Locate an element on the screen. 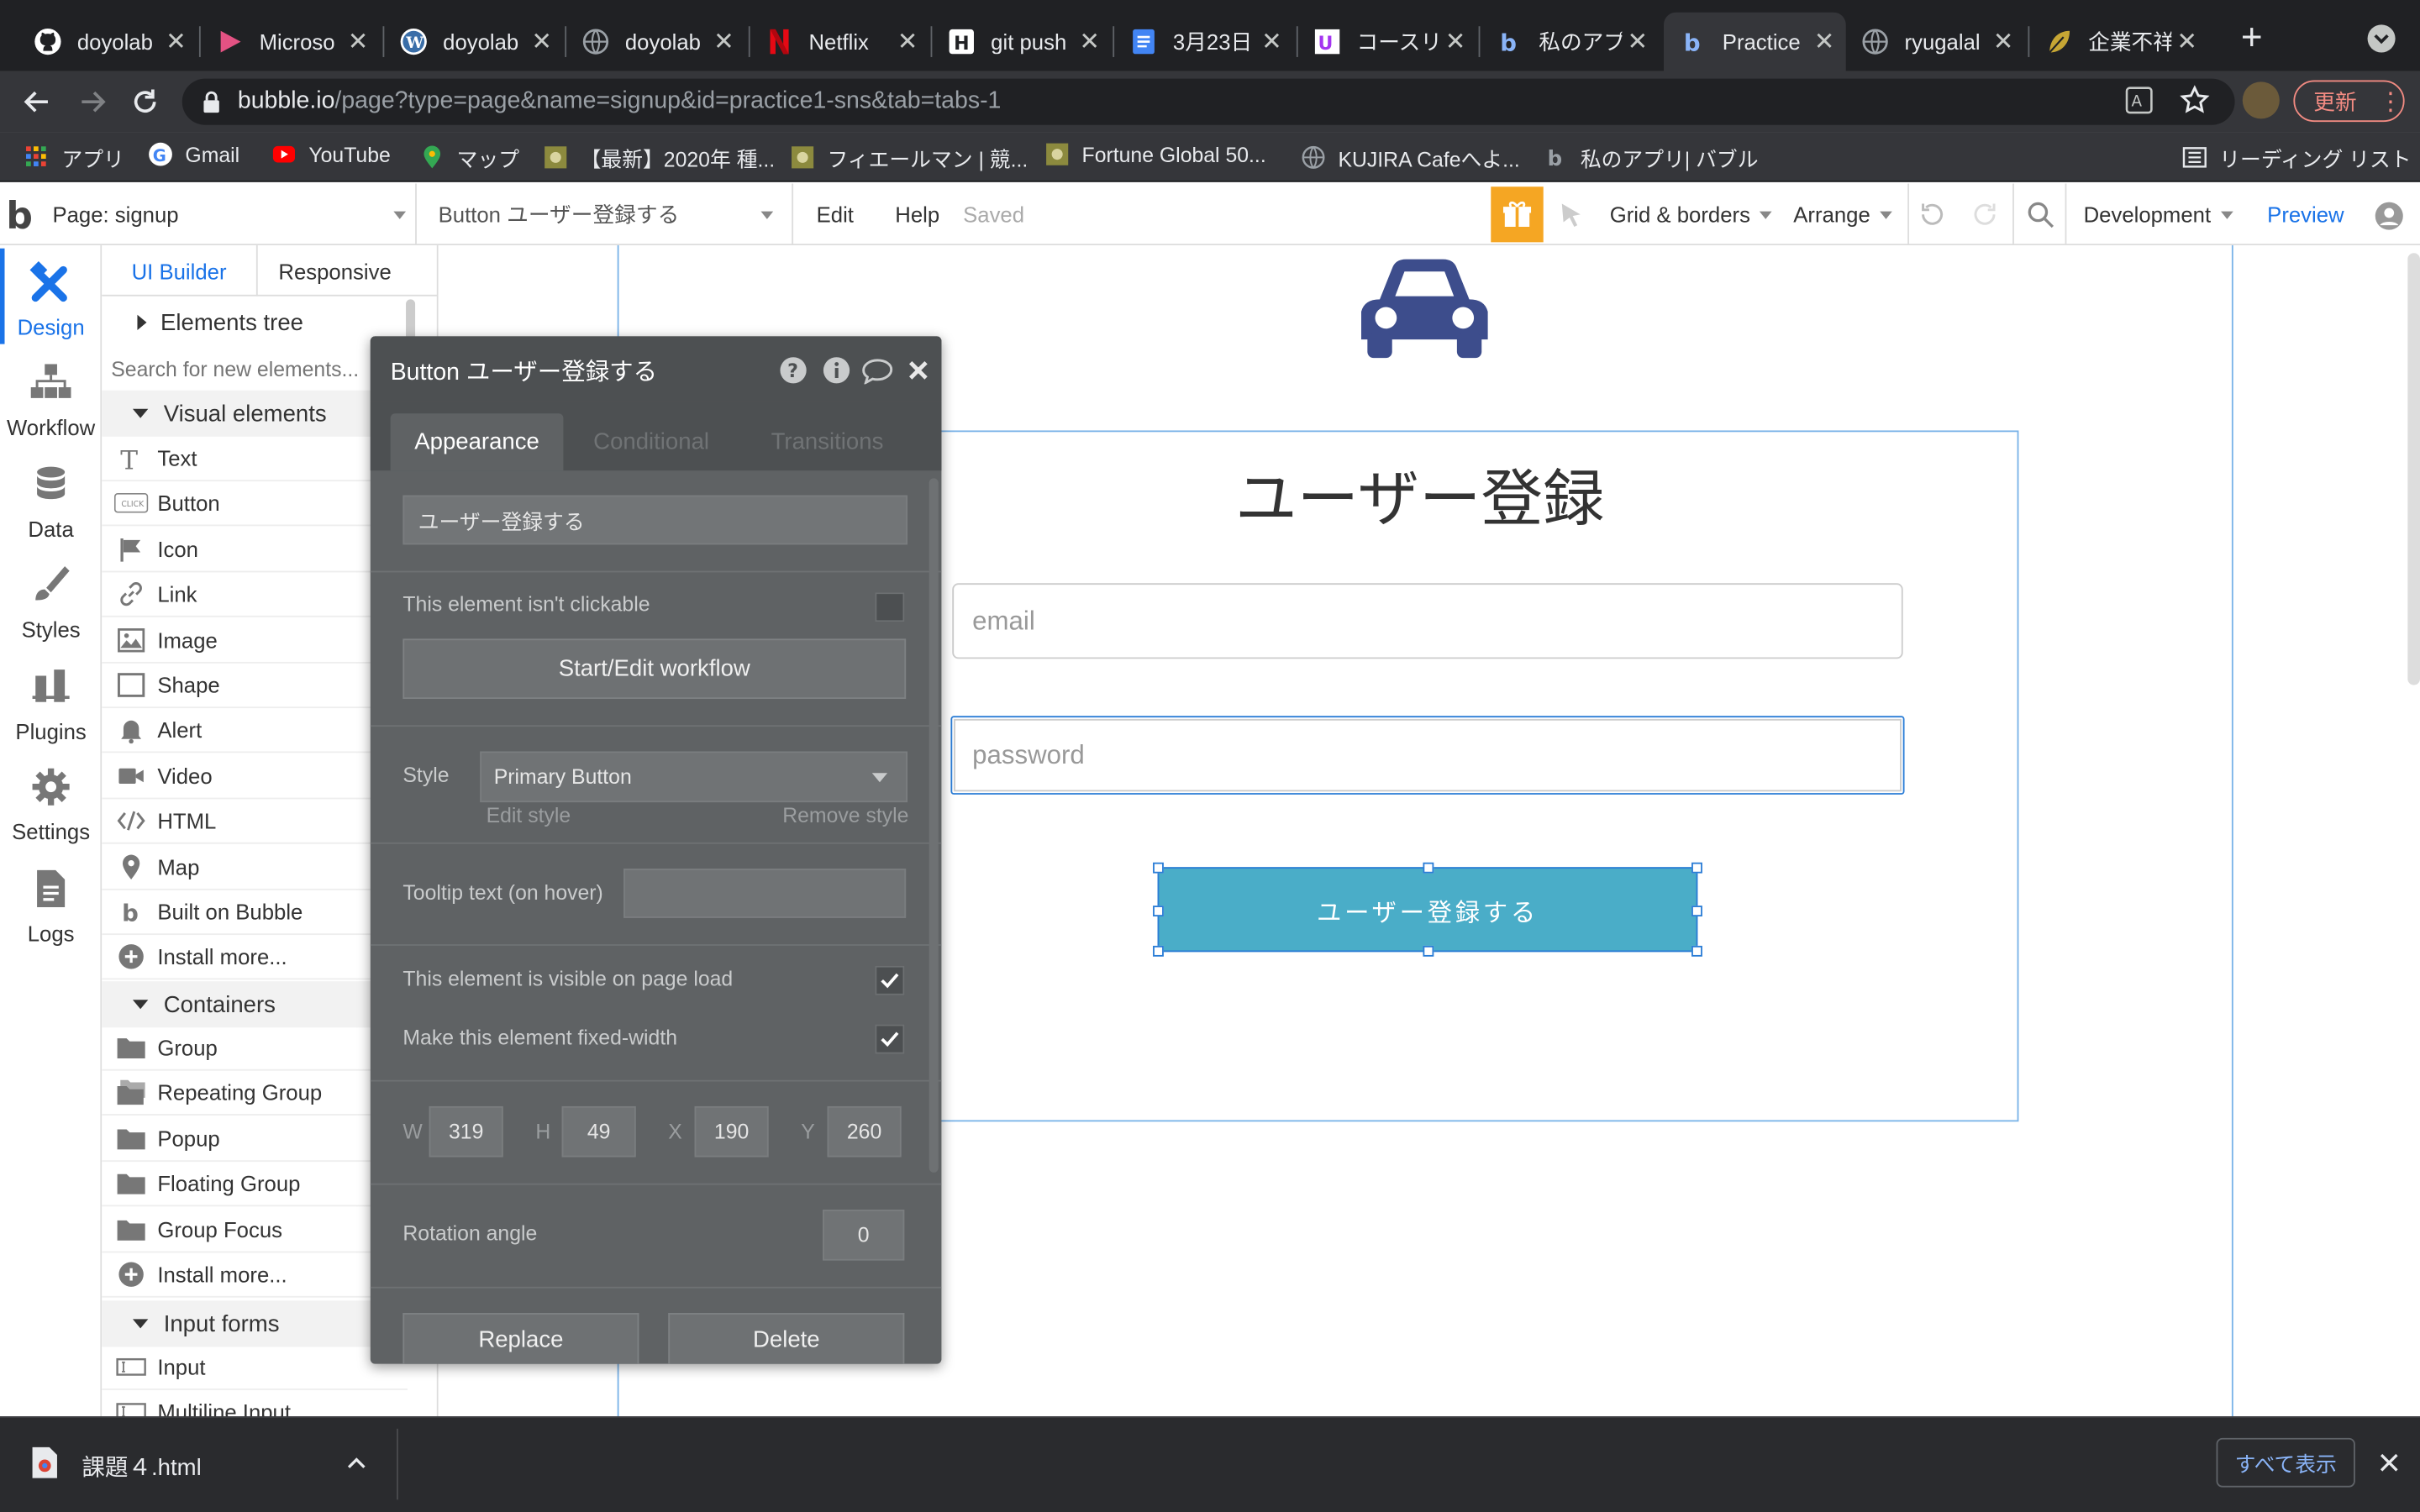  back-button is located at coordinates (37, 102).